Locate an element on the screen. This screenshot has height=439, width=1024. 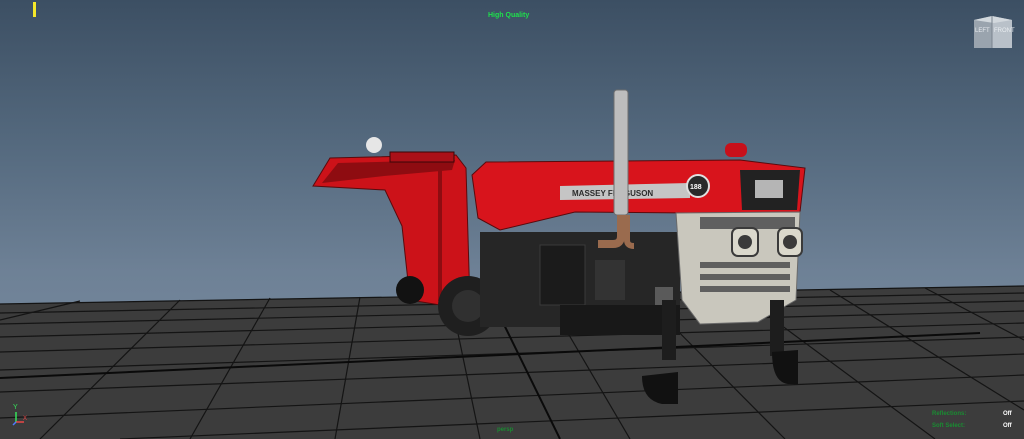
axis-y-label: Y is located at coordinates (15, 407).